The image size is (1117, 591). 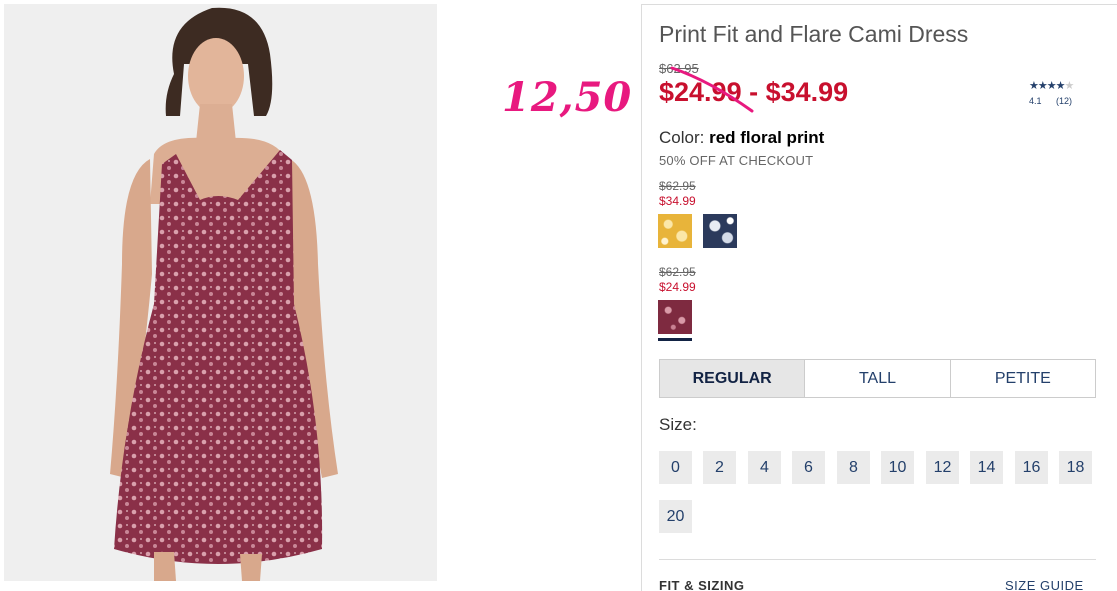 I want to click on size-button-18: 18, so click(x=1075, y=467).